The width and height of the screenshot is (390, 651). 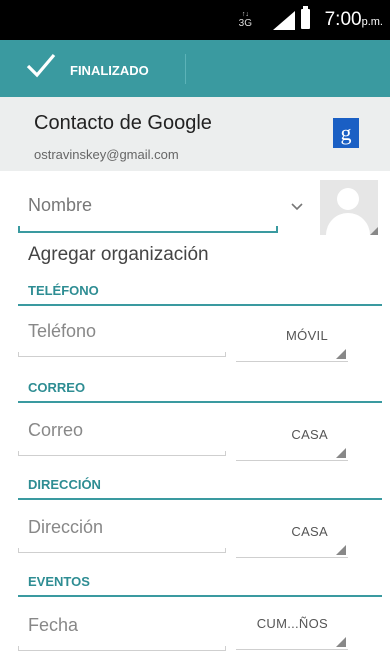 What do you see at coordinates (106, 154) in the screenshot?
I see `account-email: ostravinskey@gmail.com` at bounding box center [106, 154].